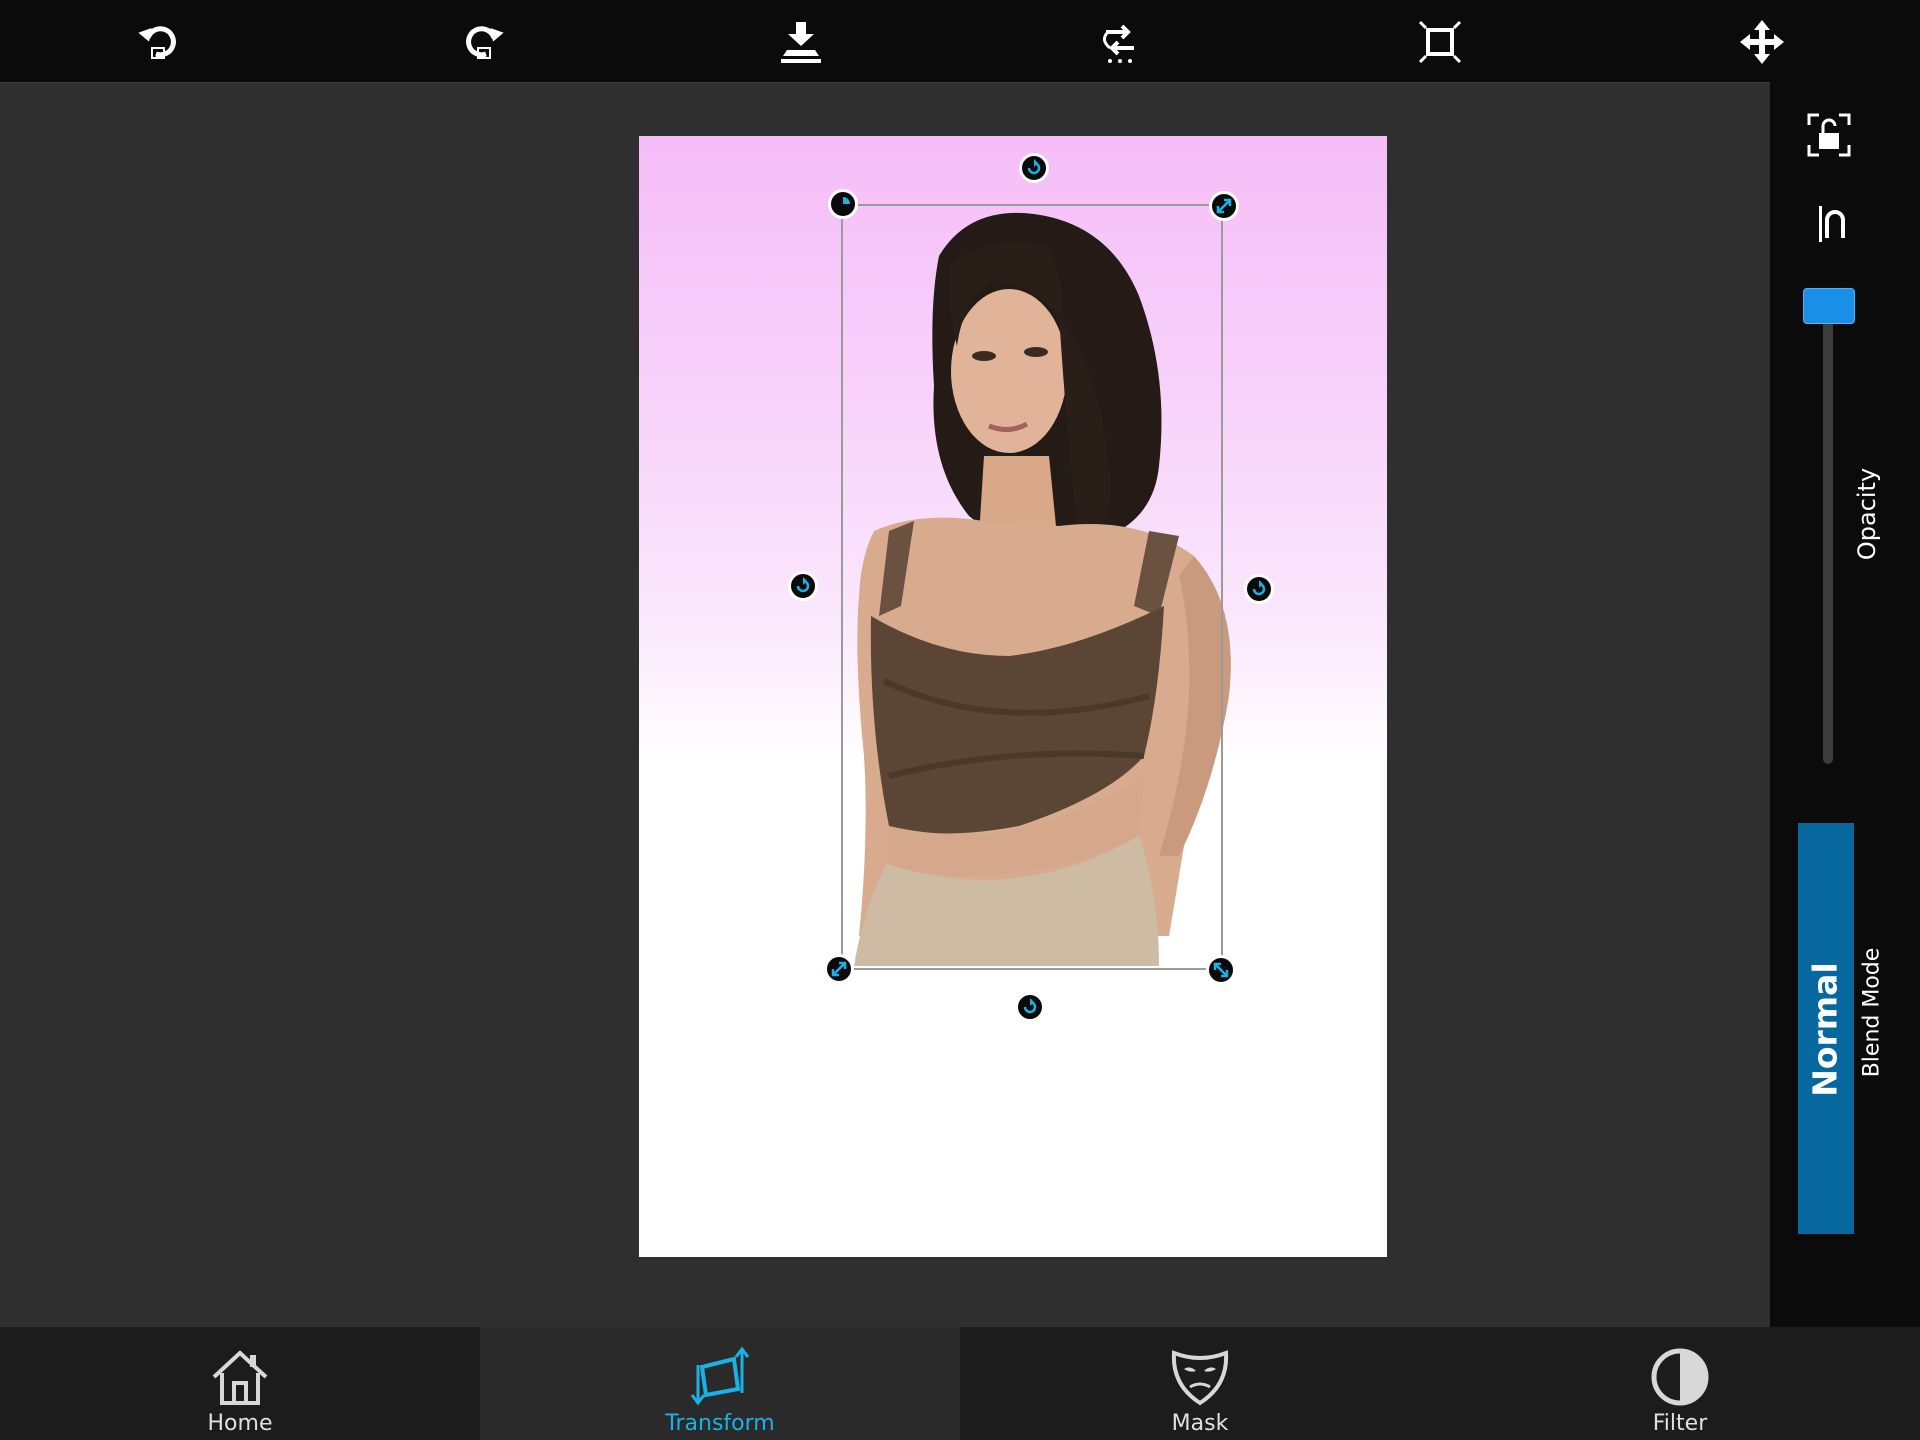 The height and width of the screenshot is (1440, 1920). I want to click on clock-icon, so click(846, 200).